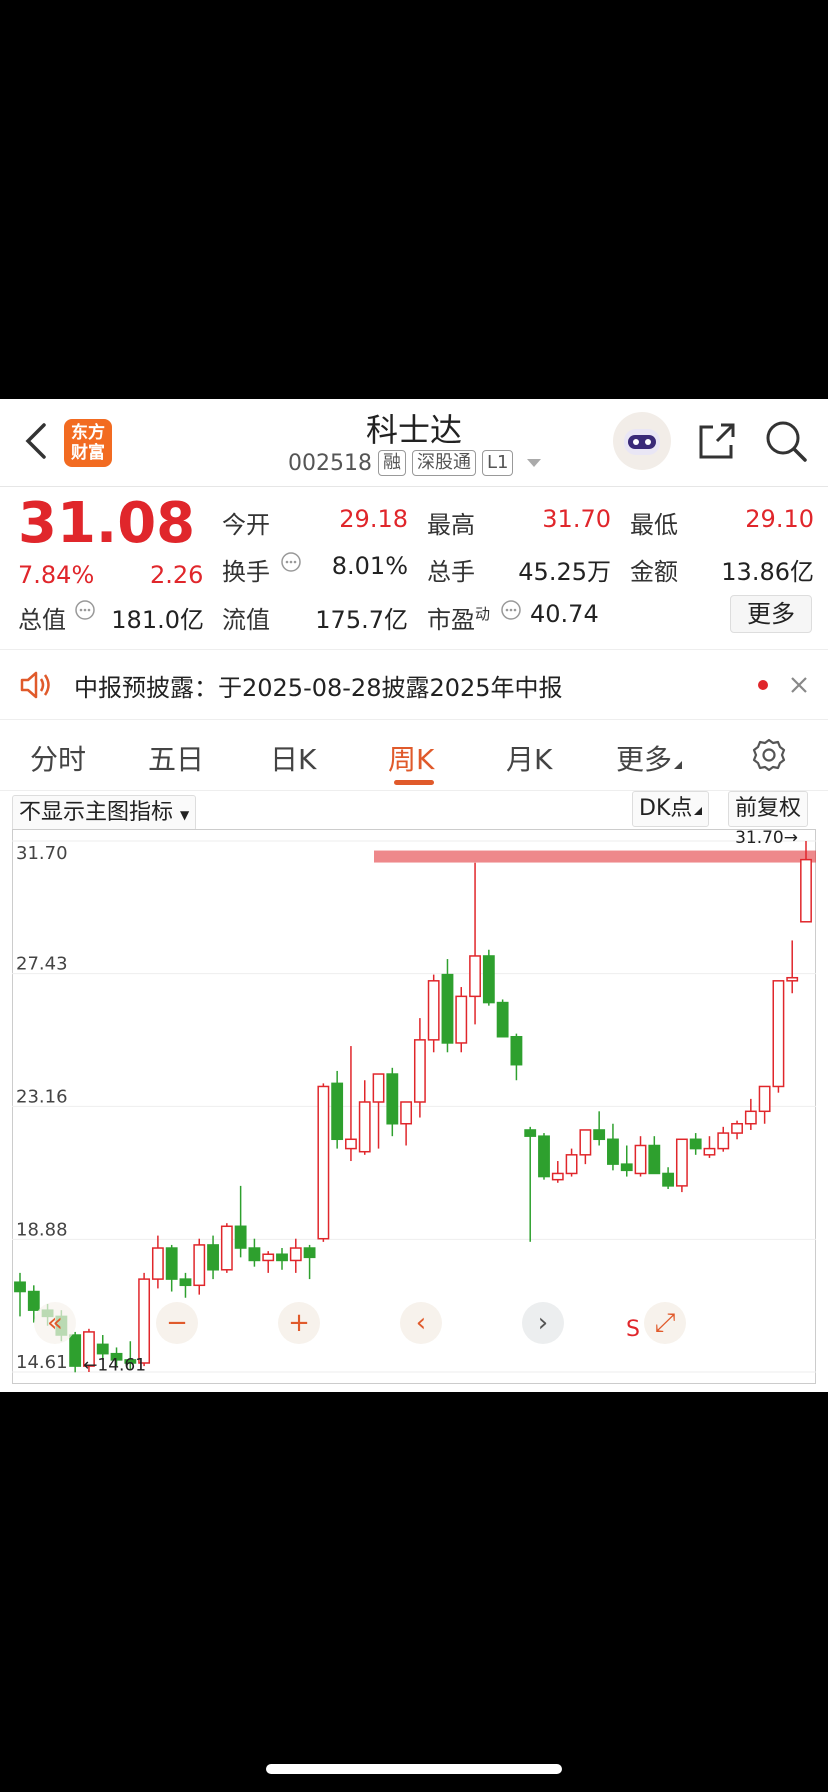 The image size is (828, 1792). Describe the element at coordinates (107, 523) in the screenshot. I see `current-price: 31.08` at that location.